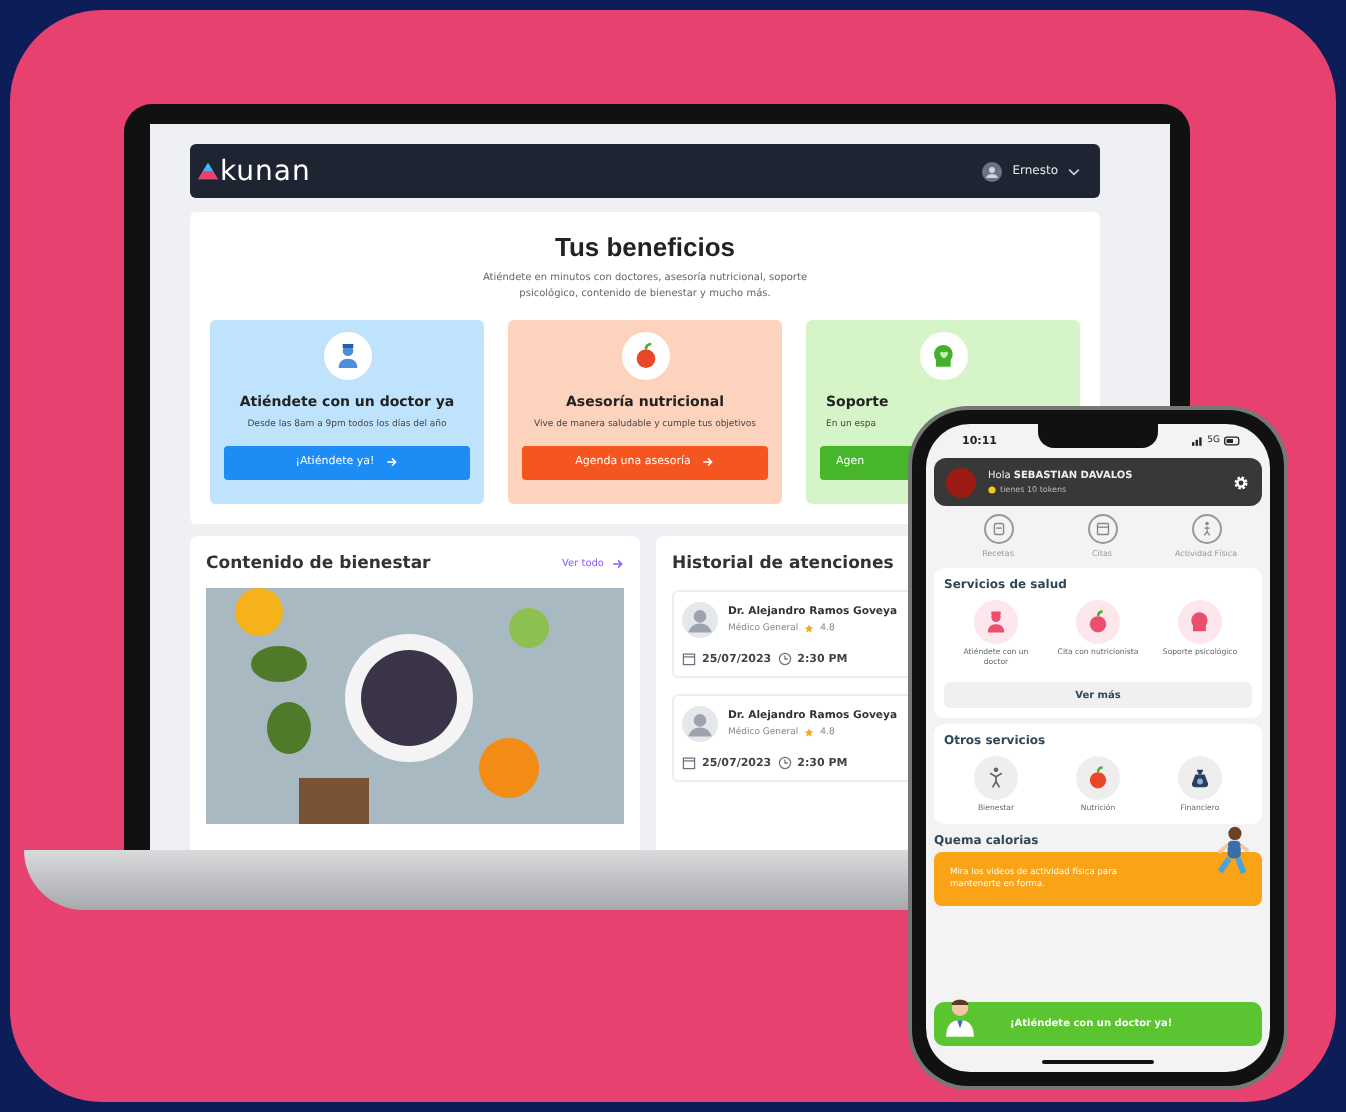  I want to click on coin-icon, so click(992, 489).